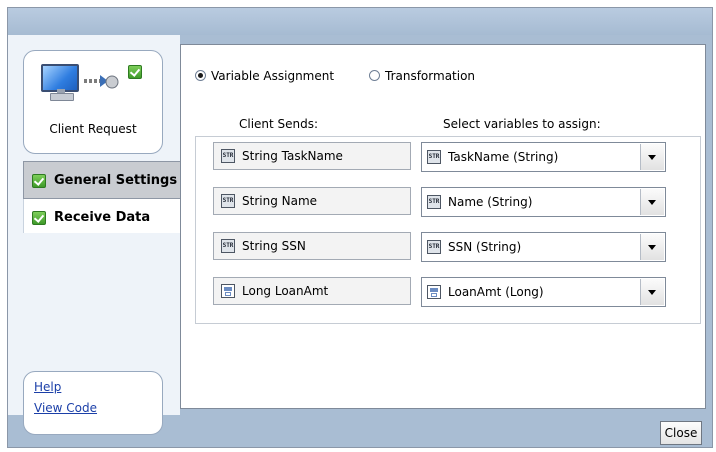 Image resolution: width=716 pixels, height=452 pixels. I want to click on title-bar, so click(360, 21).